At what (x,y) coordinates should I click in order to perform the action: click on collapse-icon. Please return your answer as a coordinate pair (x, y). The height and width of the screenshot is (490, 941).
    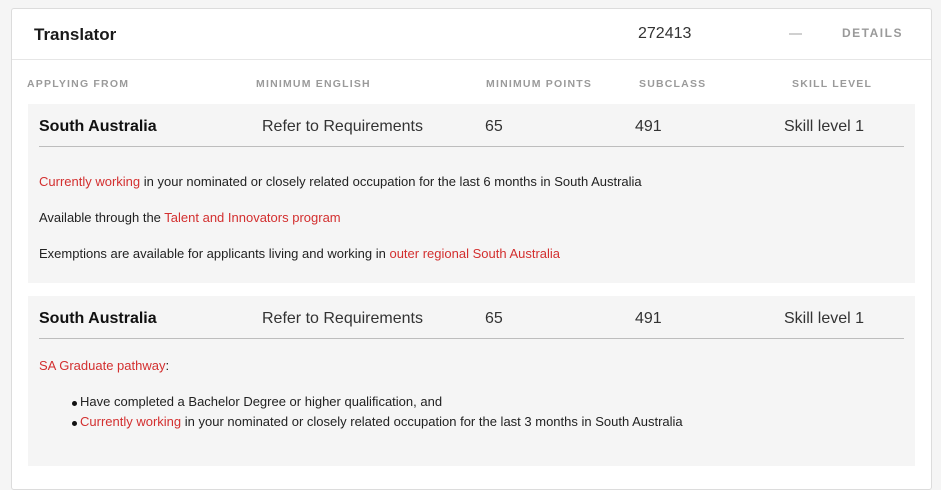
    Looking at the image, I should click on (795, 34).